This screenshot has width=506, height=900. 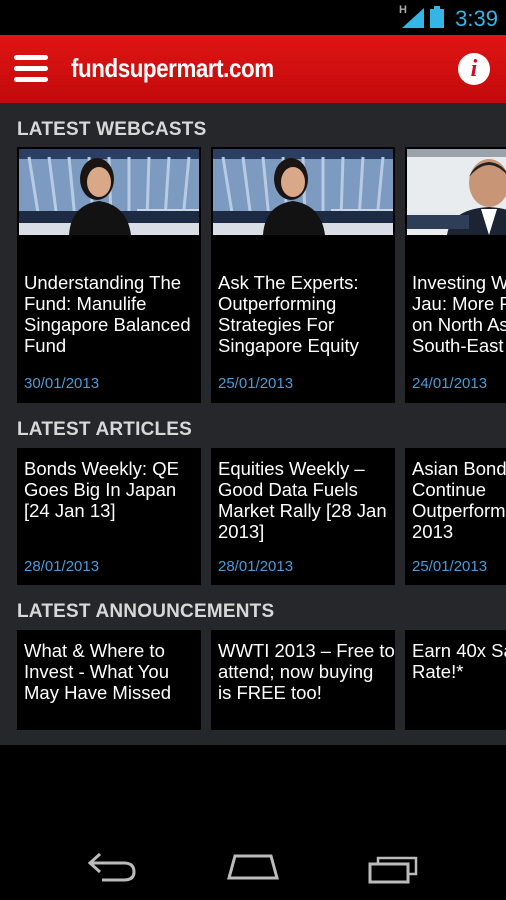 What do you see at coordinates (476, 18) in the screenshot?
I see `status-time: 3:39` at bounding box center [476, 18].